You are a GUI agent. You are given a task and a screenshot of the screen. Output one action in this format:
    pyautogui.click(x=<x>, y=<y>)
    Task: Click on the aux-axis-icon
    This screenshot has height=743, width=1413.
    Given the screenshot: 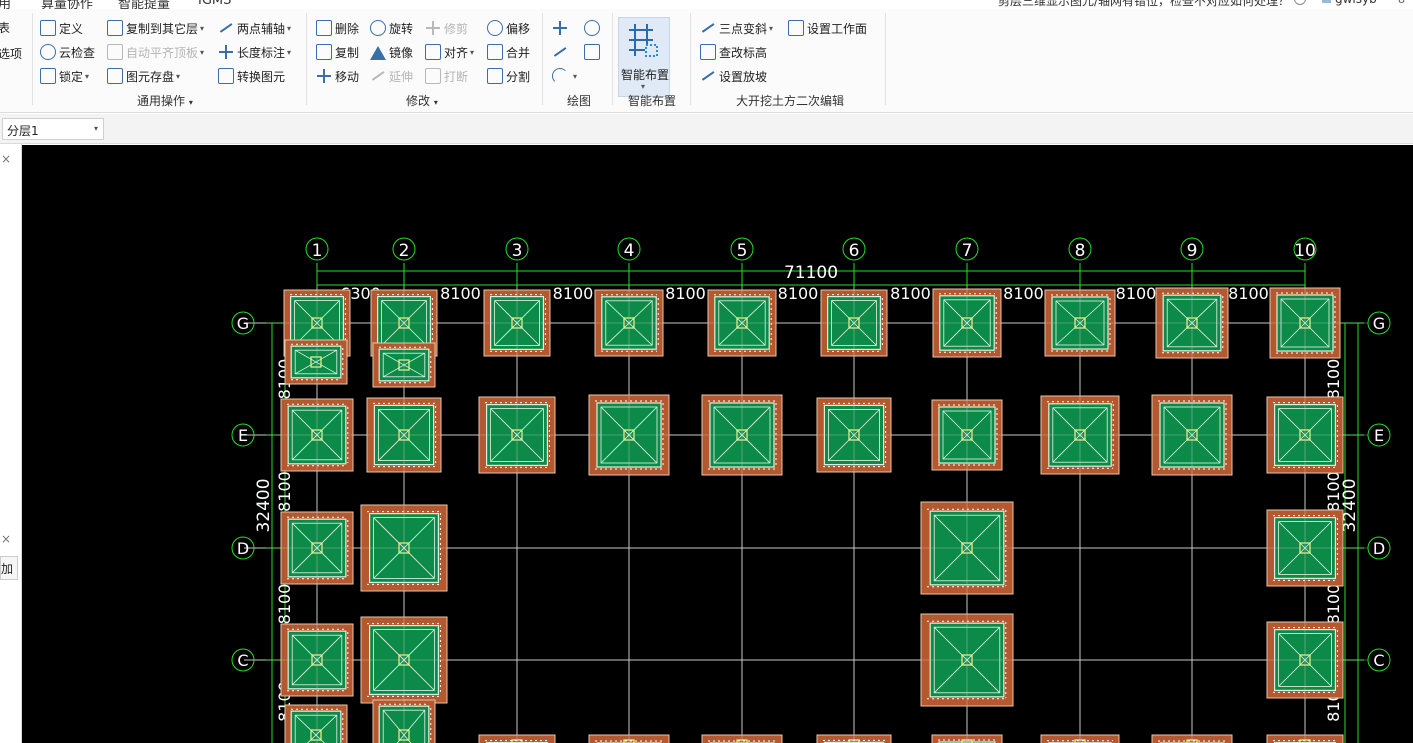 What is the action you would take?
    pyautogui.click(x=226, y=28)
    